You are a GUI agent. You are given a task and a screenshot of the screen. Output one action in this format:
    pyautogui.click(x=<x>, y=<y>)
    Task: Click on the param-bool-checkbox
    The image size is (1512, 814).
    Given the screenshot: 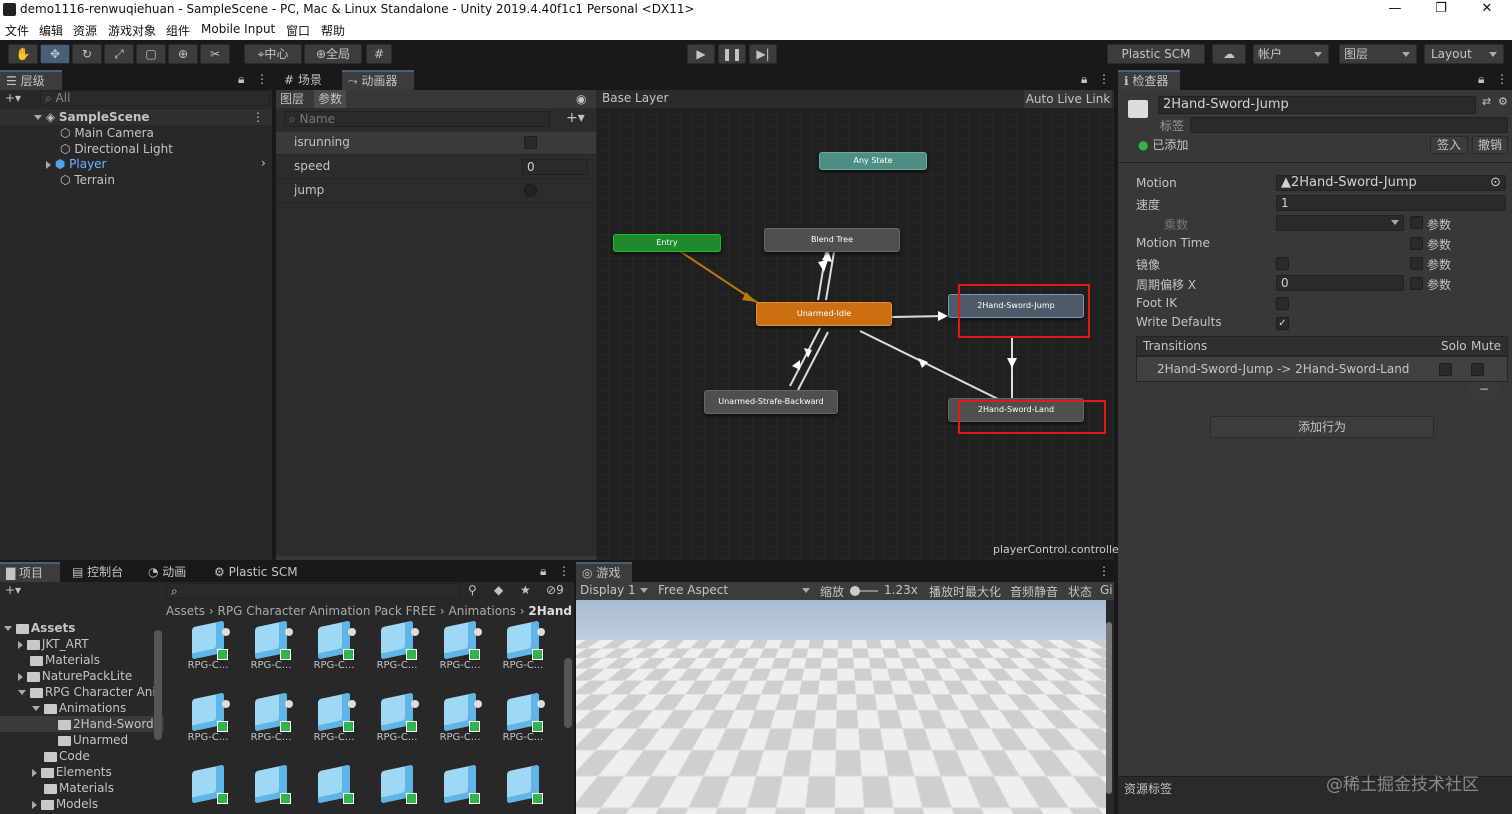 What is the action you would take?
    pyautogui.click(x=530, y=142)
    